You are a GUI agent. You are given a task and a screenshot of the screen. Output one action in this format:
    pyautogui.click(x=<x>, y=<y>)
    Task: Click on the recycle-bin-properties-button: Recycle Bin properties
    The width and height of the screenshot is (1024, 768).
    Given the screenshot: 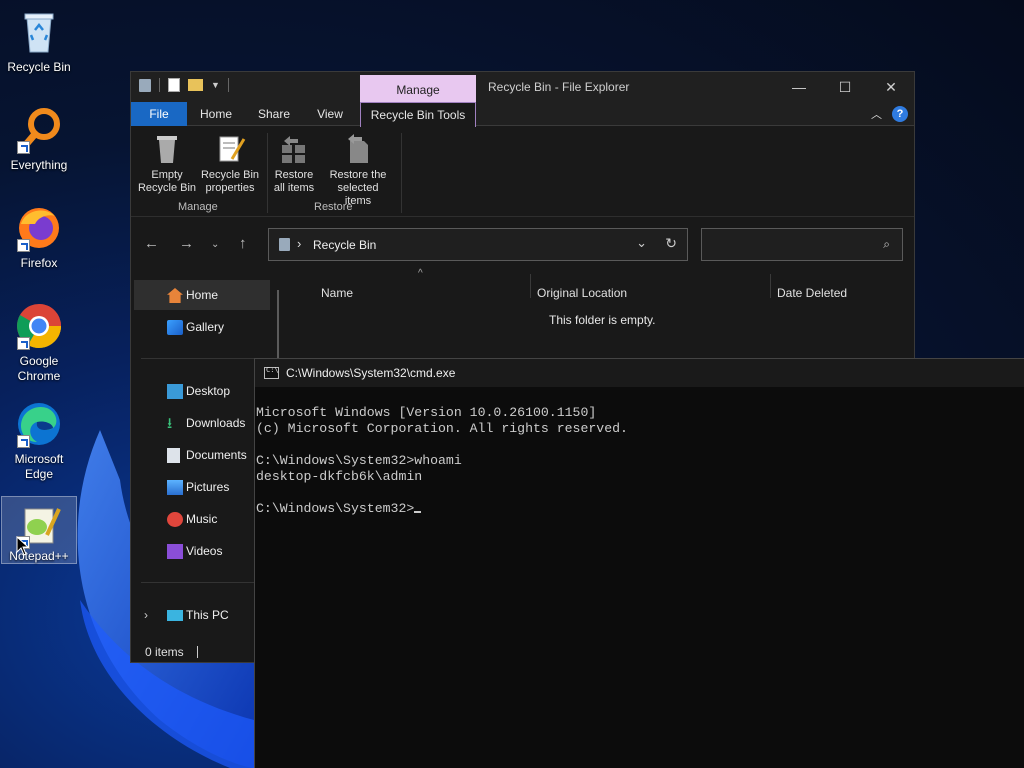 What is the action you would take?
    pyautogui.click(x=230, y=164)
    